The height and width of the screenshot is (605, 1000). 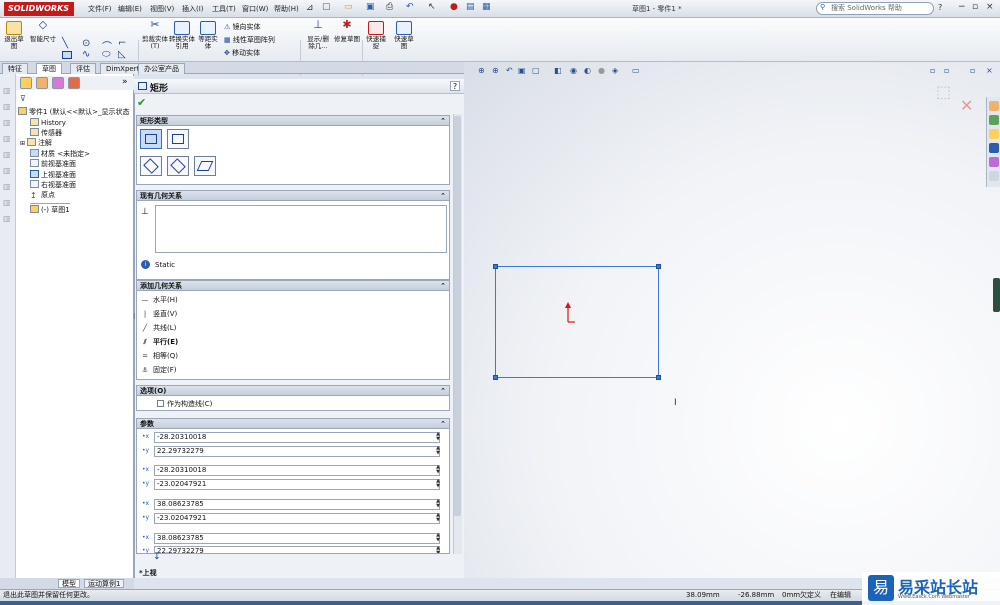 I want to click on menu-tools: 工具(T), so click(x=224, y=9).